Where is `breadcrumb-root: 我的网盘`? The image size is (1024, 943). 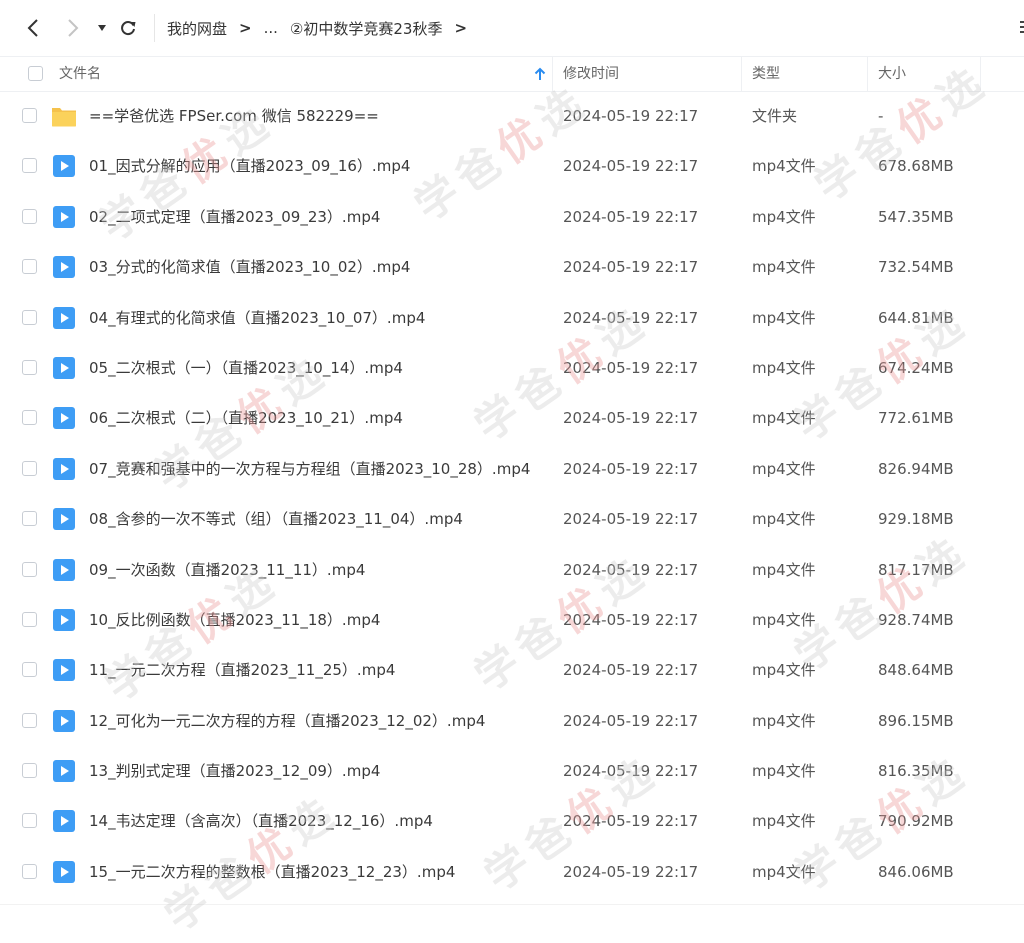 breadcrumb-root: 我的网盘 is located at coordinates (197, 28).